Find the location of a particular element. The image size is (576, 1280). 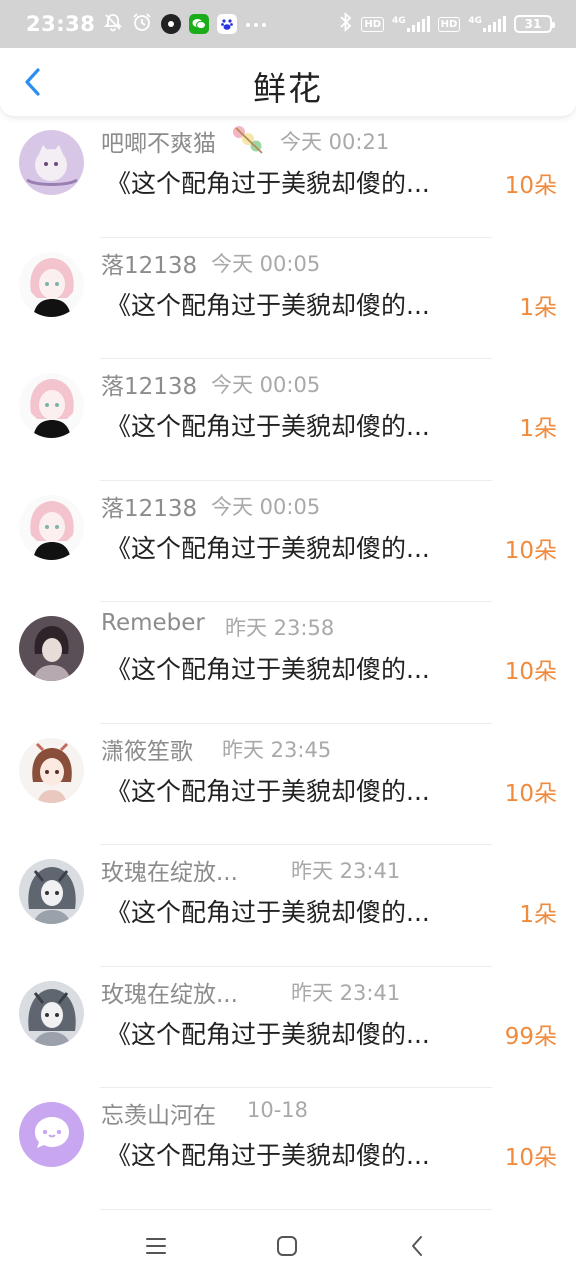

brown-hair-girl-avatar is located at coordinates (51, 770).